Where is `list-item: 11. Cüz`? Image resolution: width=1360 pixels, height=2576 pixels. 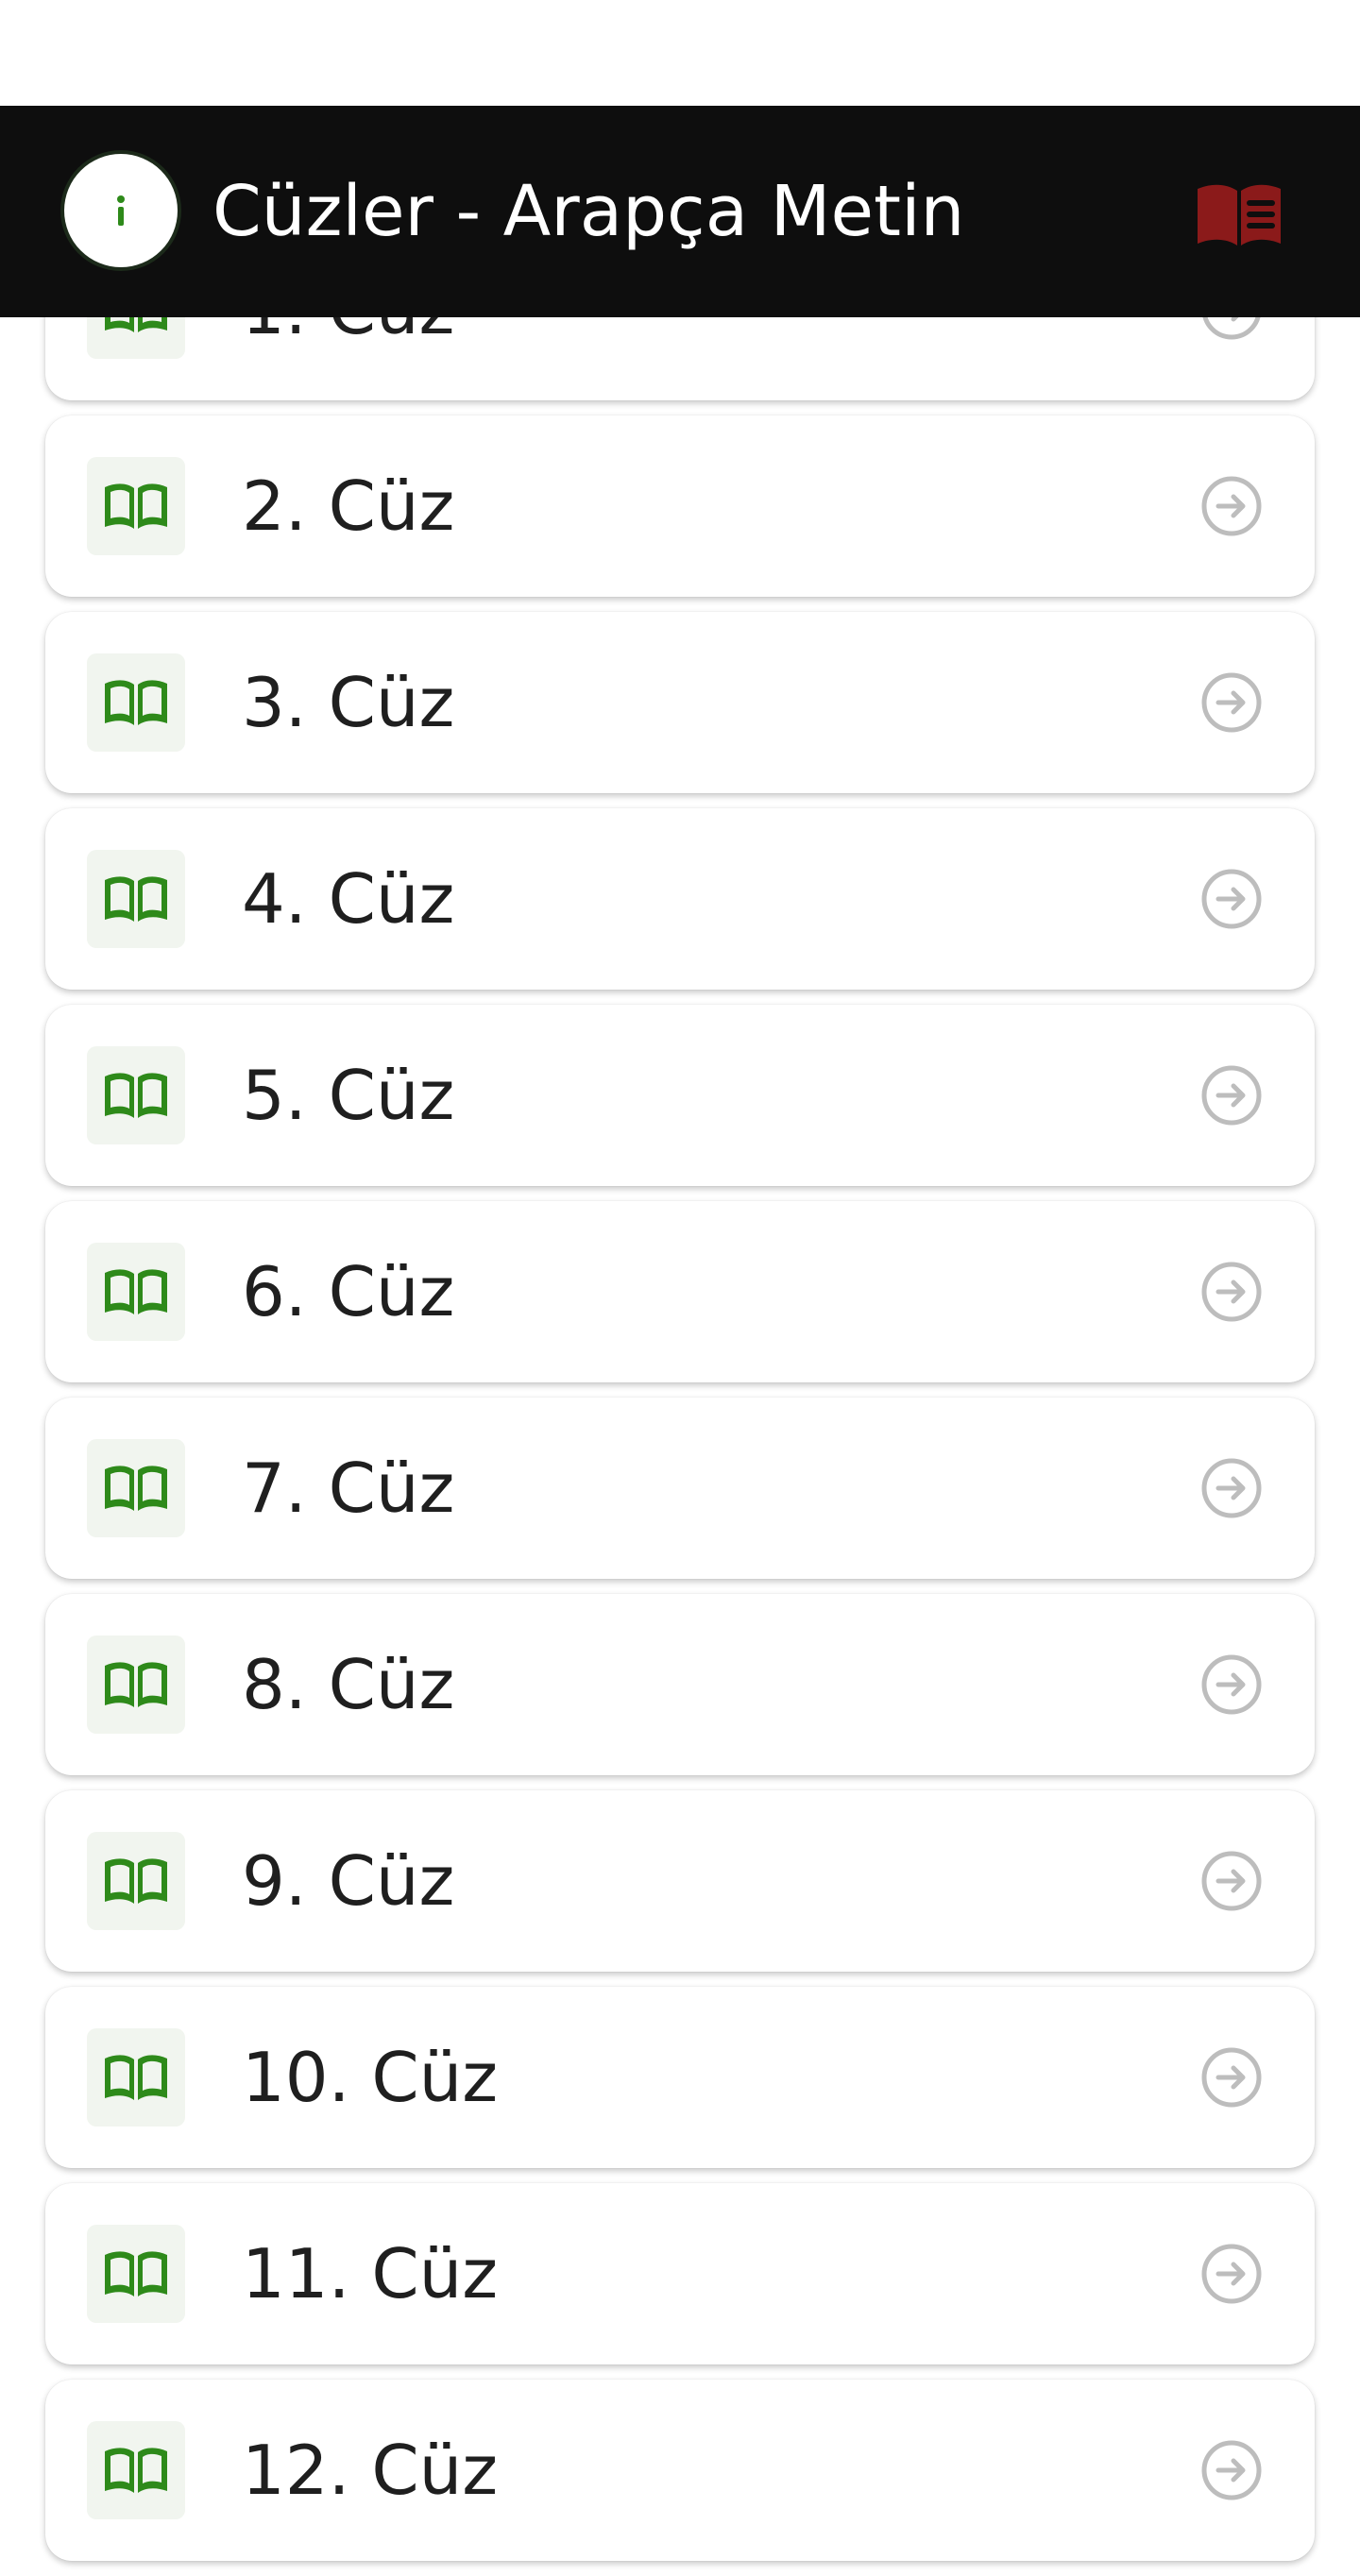
list-item: 11. Cüz is located at coordinates (680, 2273).